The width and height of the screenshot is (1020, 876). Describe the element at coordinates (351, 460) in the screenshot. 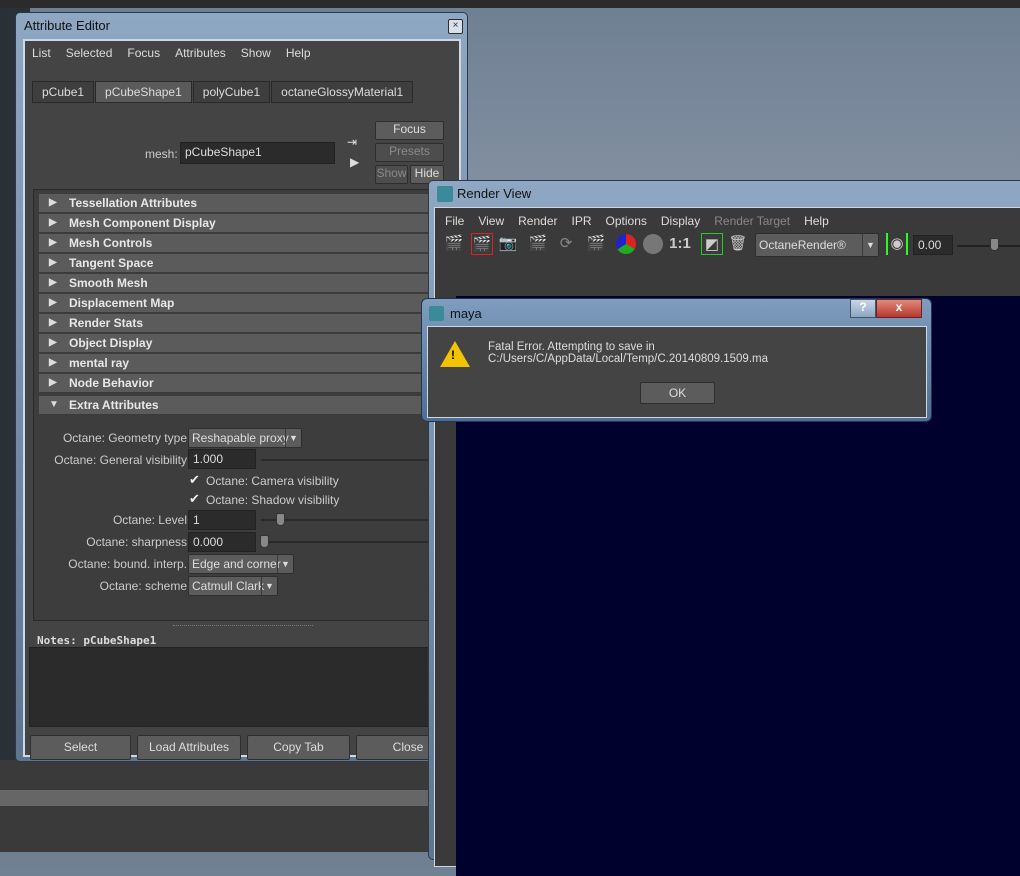

I see `general-visibility-slider` at that location.